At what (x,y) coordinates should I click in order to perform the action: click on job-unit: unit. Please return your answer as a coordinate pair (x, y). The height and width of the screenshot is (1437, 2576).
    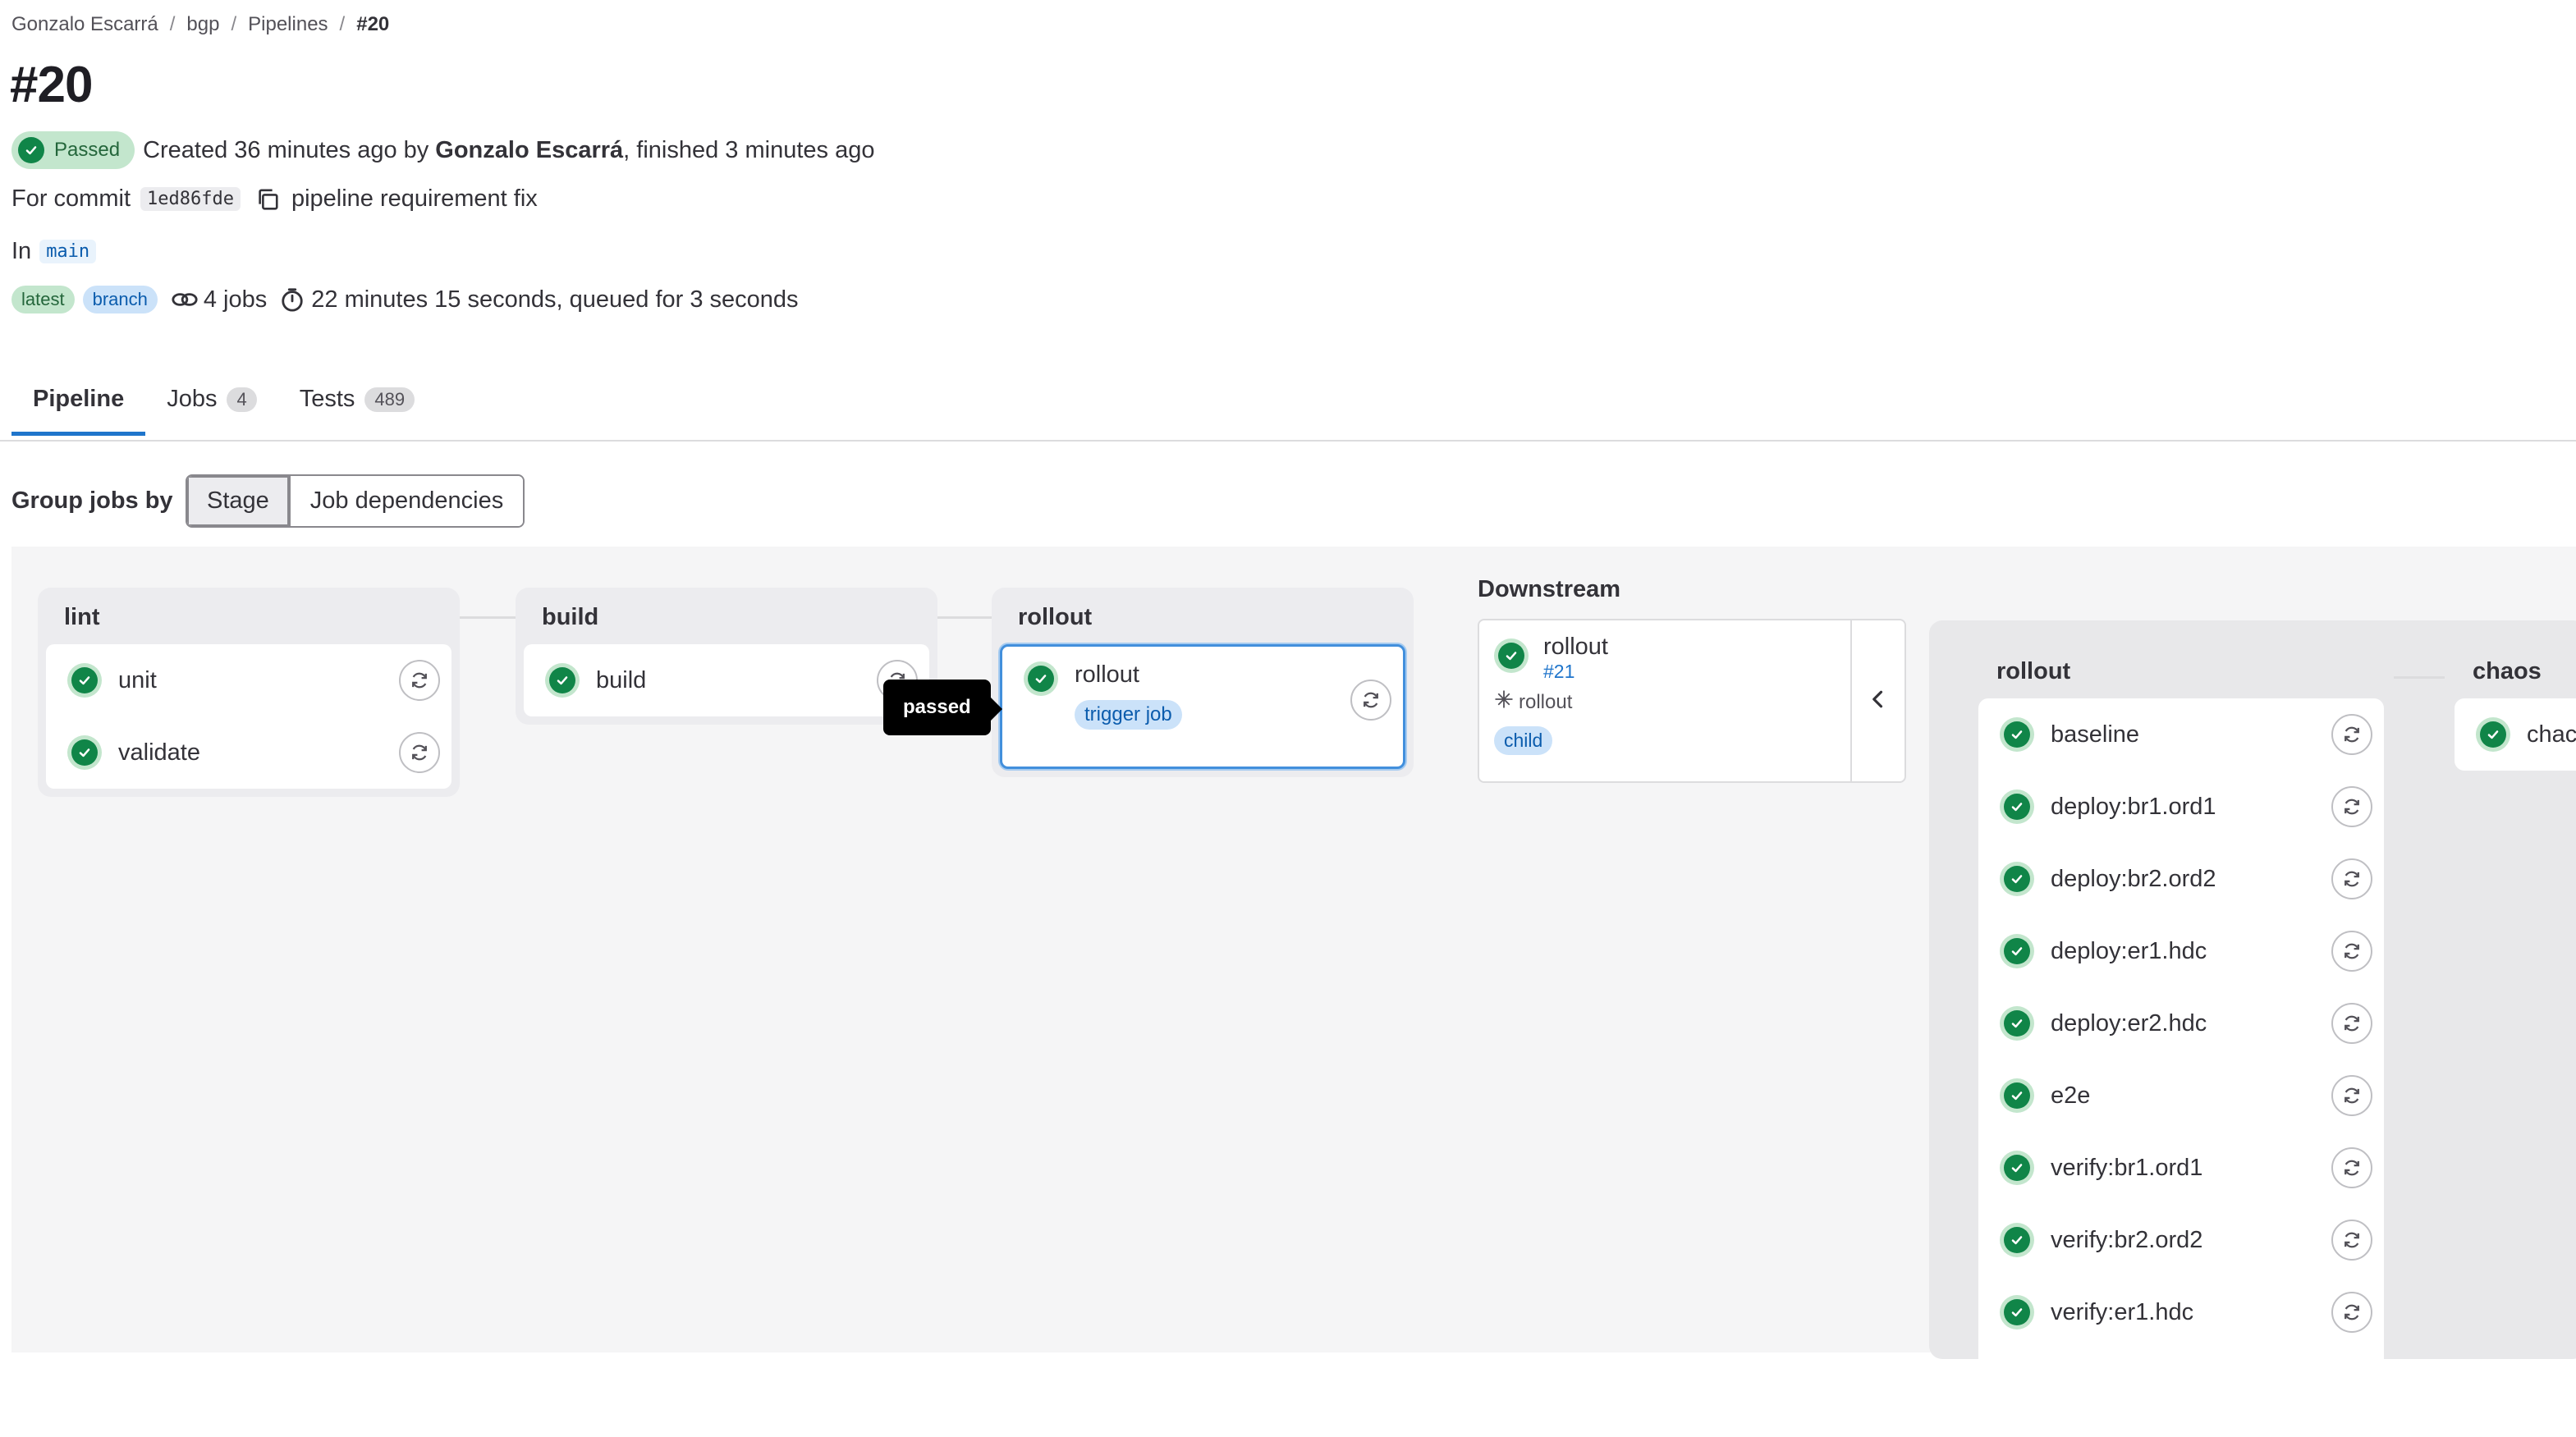
    Looking at the image, I should click on (249, 680).